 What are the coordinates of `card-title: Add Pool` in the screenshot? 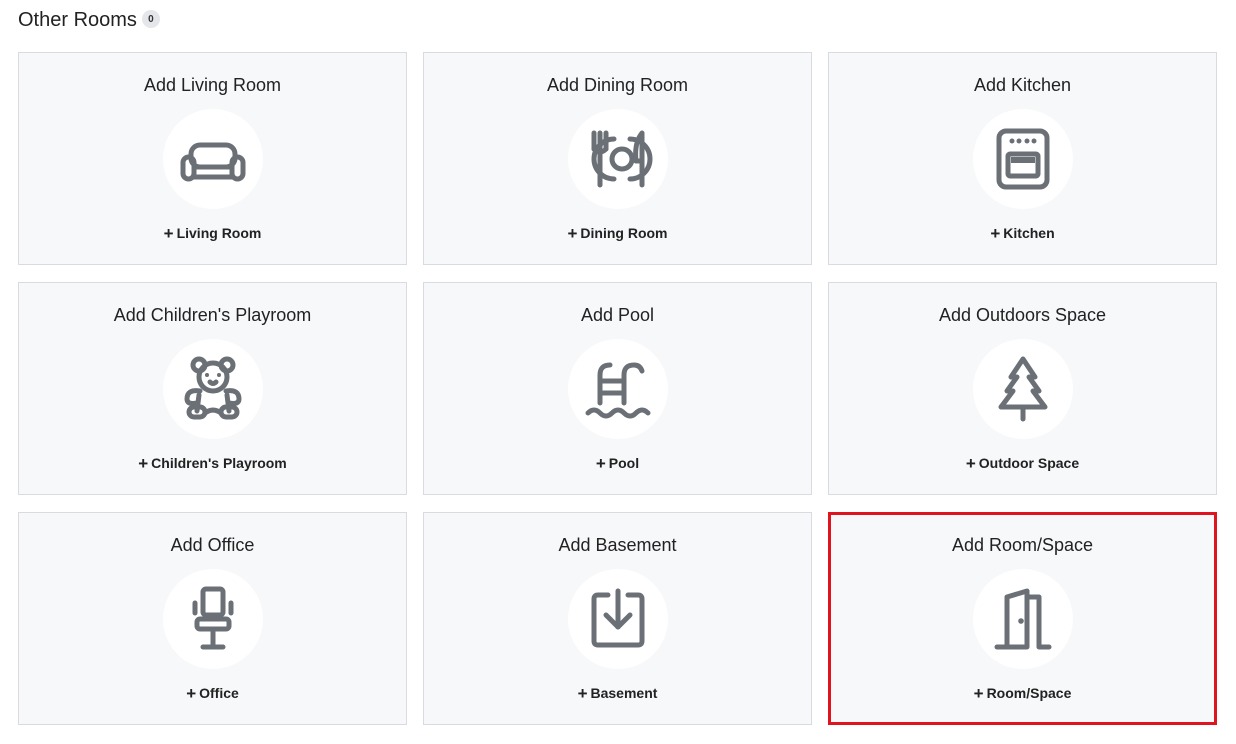 It's located at (617, 315).